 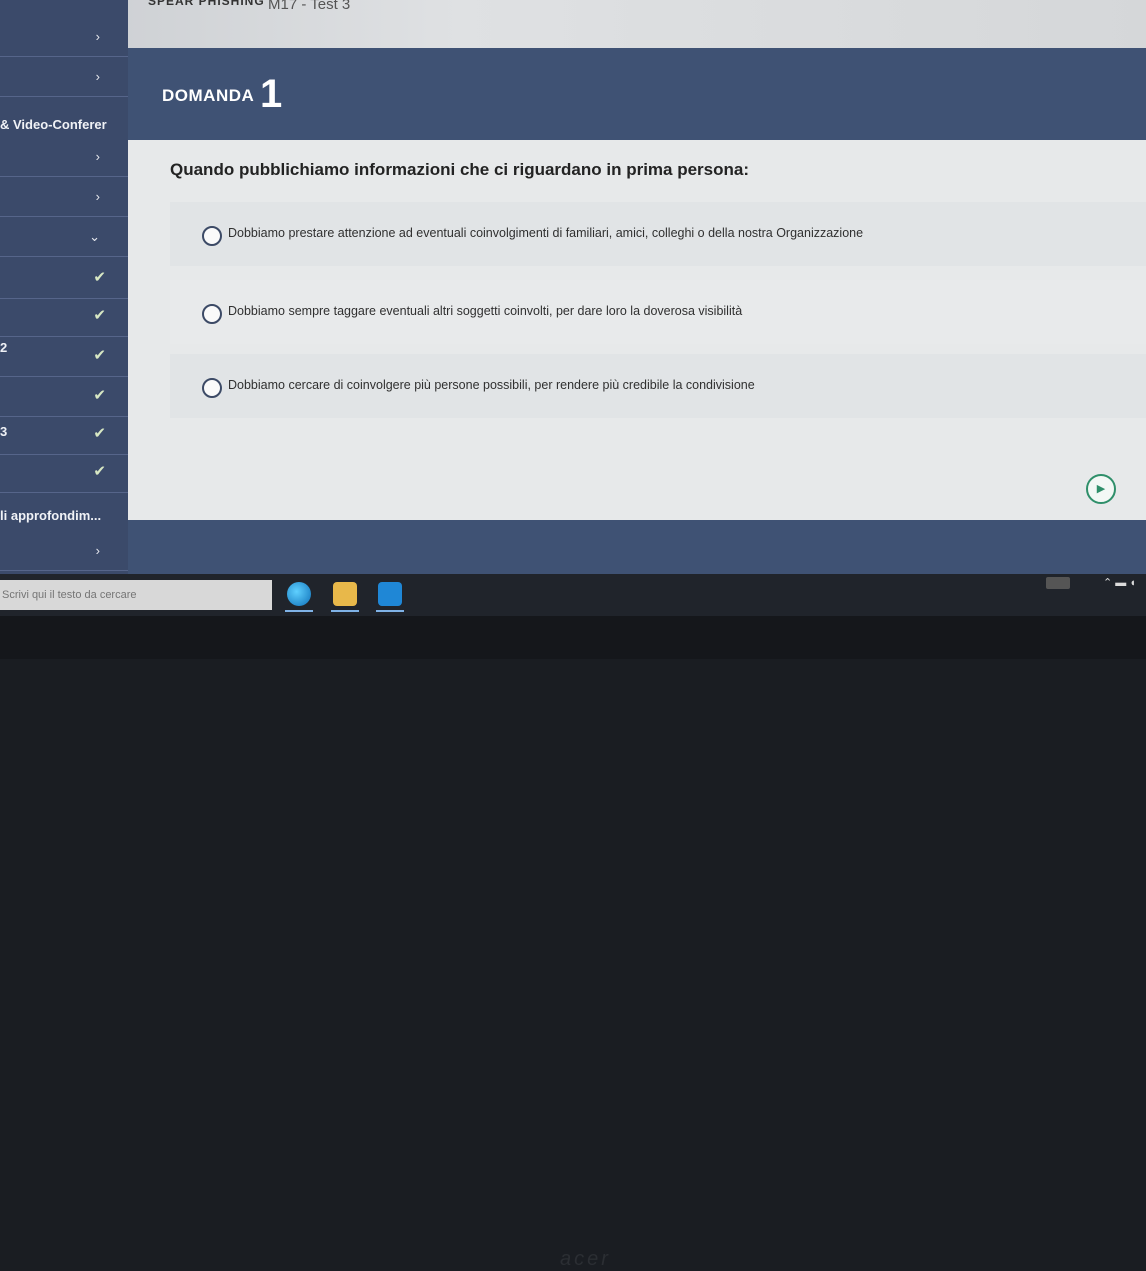 I want to click on search-input, so click(x=135, y=595).